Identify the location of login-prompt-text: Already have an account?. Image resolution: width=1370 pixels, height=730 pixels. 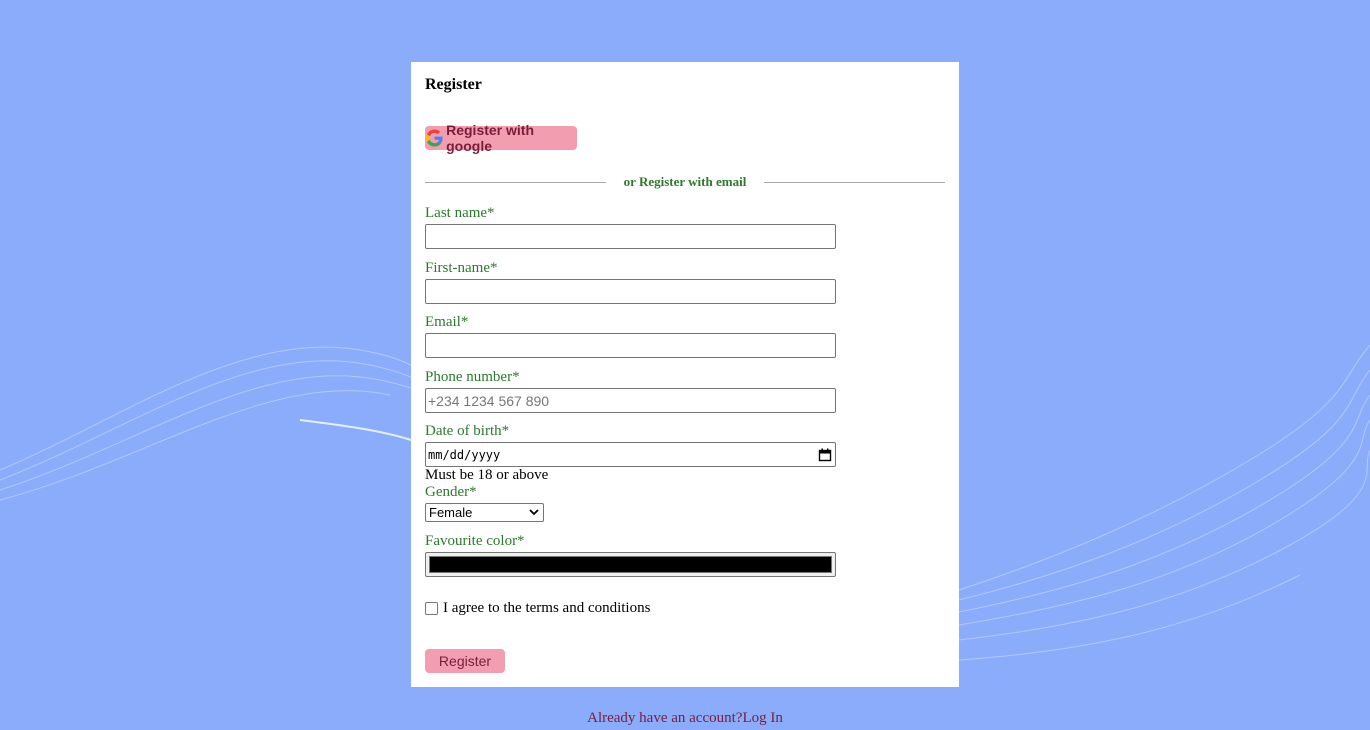
(665, 718).